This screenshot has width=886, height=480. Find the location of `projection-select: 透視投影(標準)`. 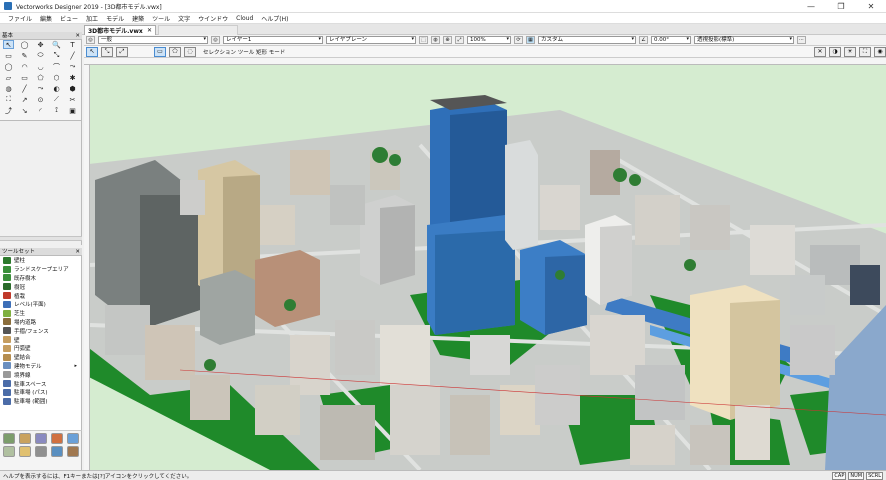

projection-select: 透視投影(標準) is located at coordinates (744, 40).